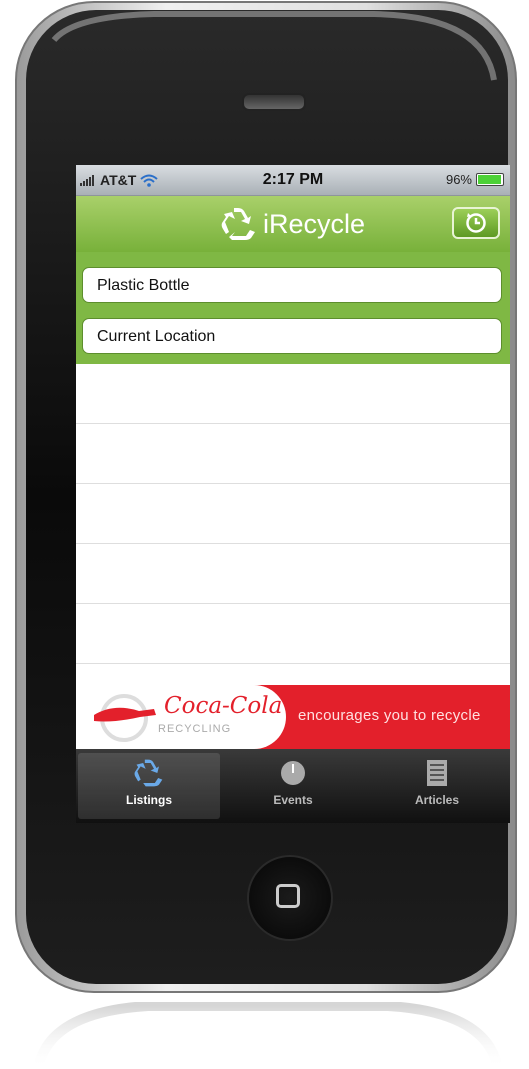 This screenshot has height=1069, width=529. I want to click on document-icon, so click(437, 773).